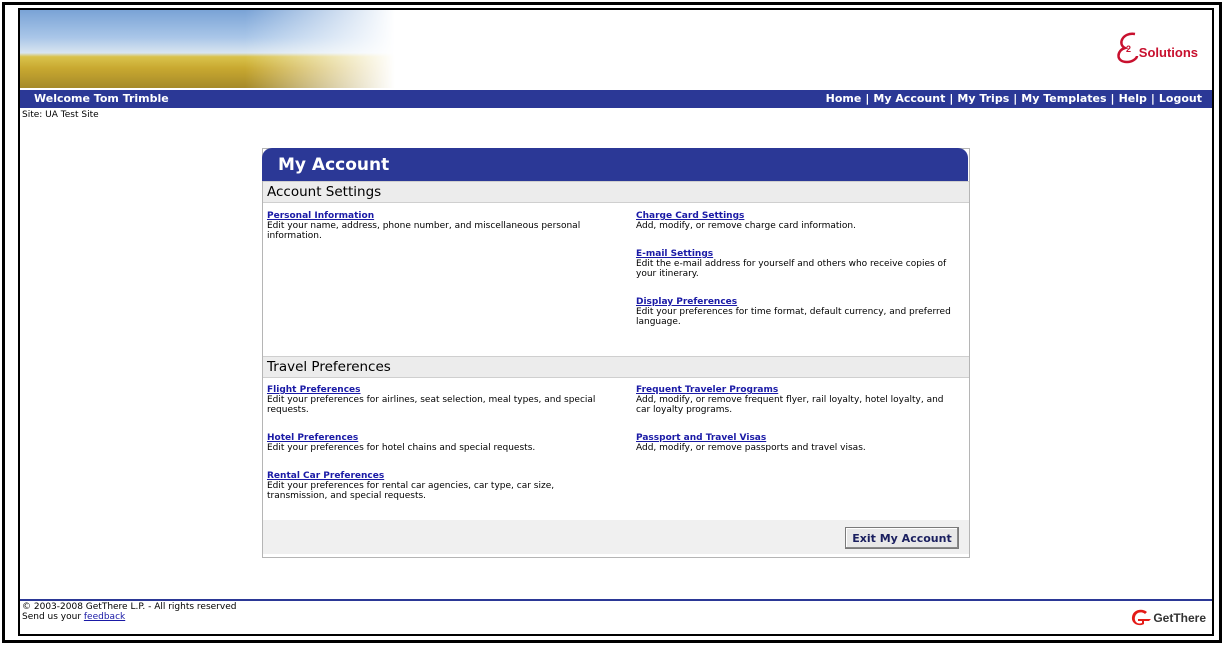 This screenshot has width=1228, height=651. What do you see at coordinates (796, 254) in the screenshot?
I see `email-settings-link: E-mail Settings` at bounding box center [796, 254].